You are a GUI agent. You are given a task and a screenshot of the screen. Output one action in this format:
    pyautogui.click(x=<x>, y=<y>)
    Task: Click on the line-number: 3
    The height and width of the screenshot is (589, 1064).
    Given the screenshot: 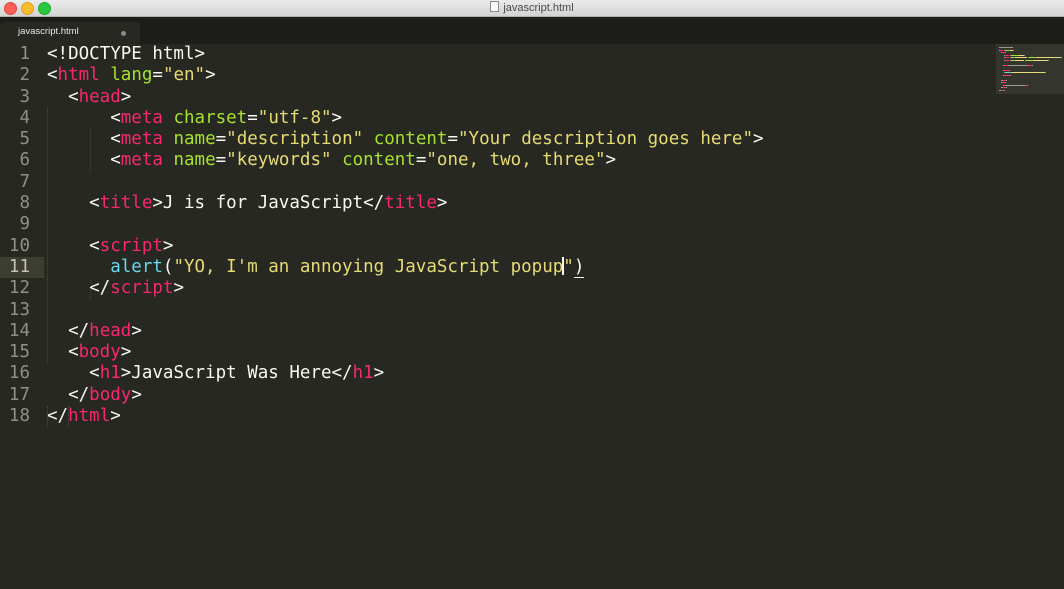 What is the action you would take?
    pyautogui.click(x=22, y=97)
    